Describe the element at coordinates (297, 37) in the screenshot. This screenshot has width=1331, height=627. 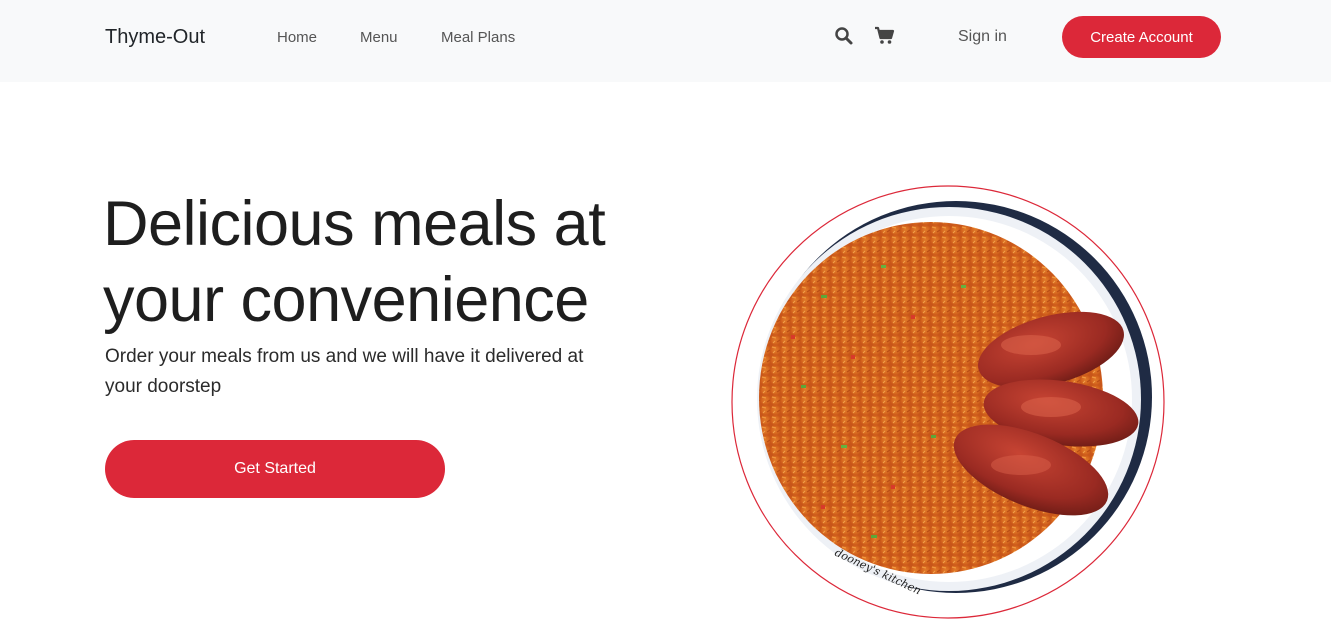
I see `nav-link-home: Home` at that location.